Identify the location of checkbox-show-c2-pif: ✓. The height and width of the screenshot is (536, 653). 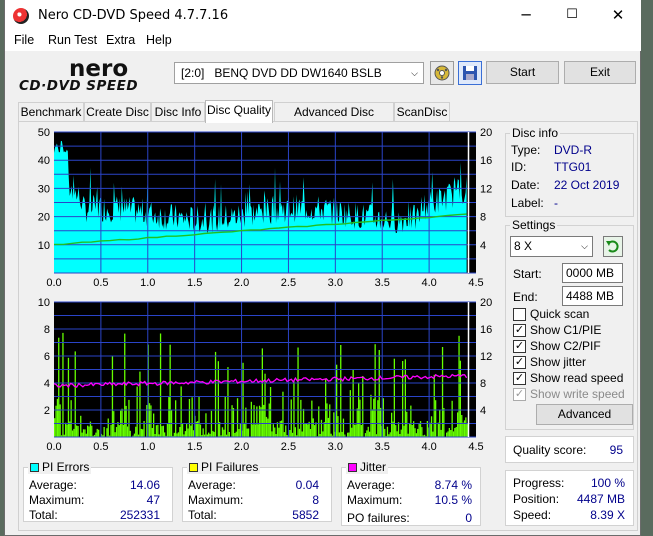
(519, 346).